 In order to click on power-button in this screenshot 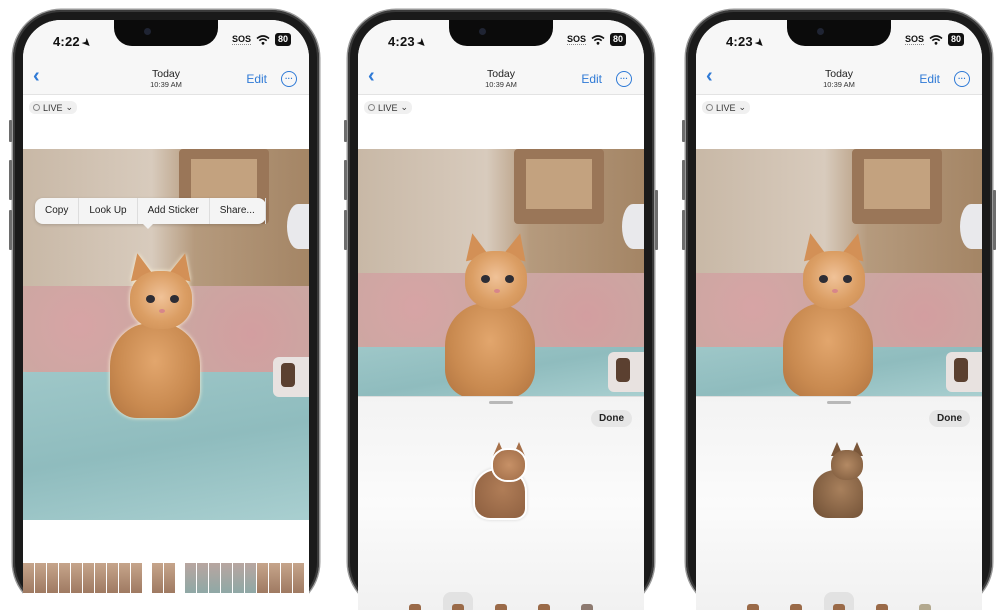, I will do `click(656, 220)`.